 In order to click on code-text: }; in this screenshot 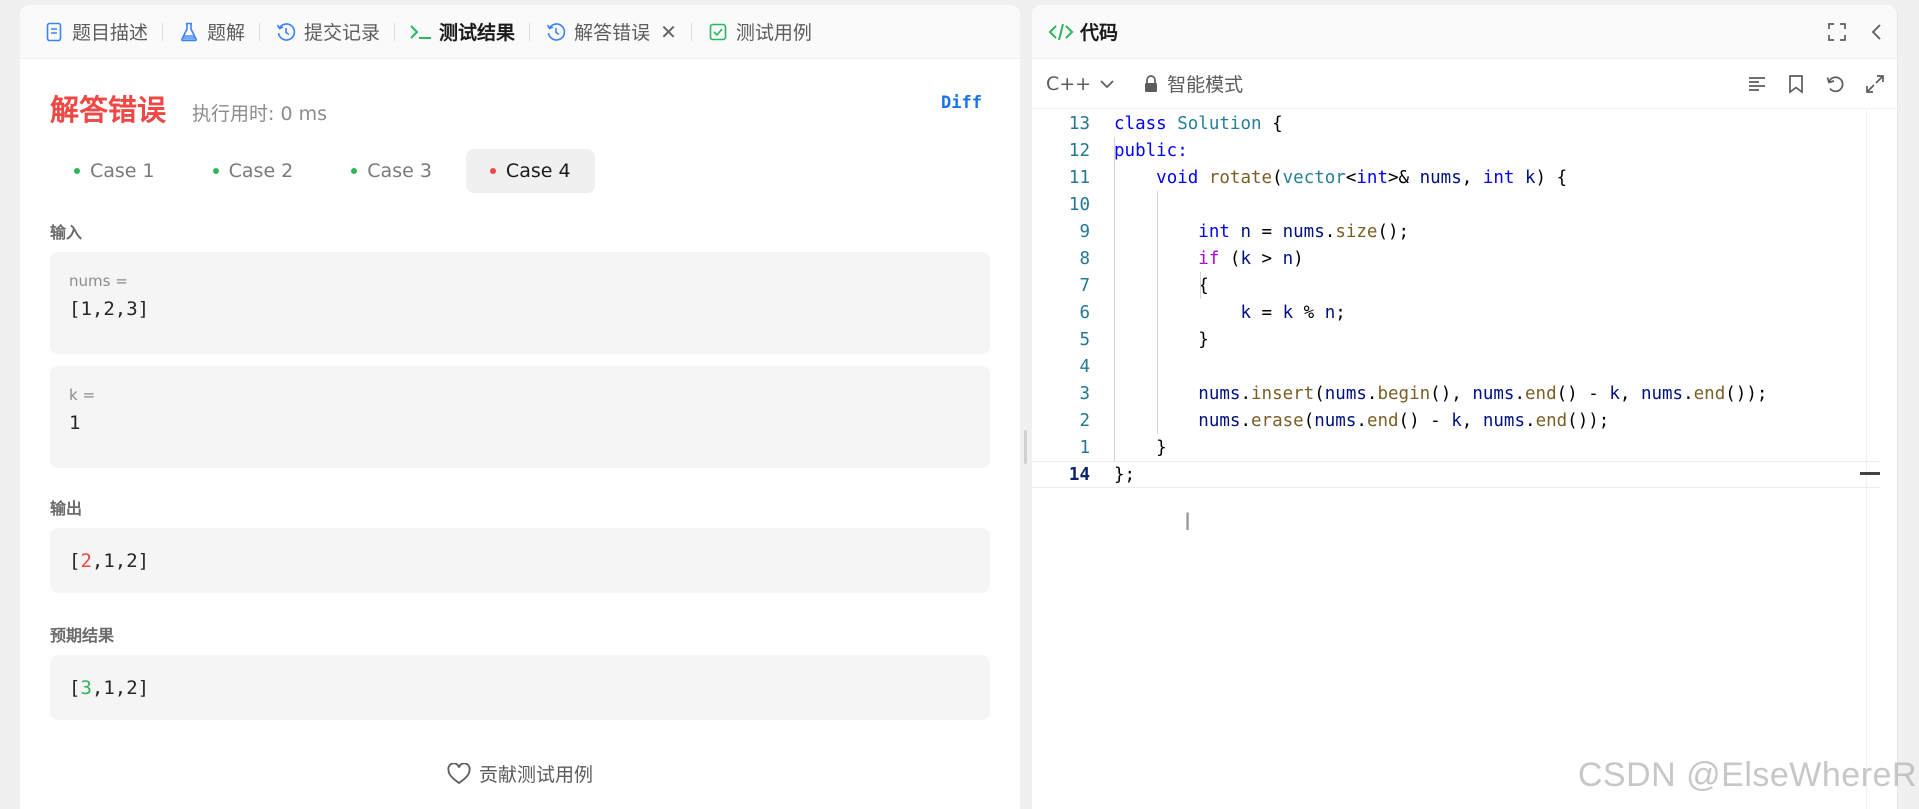, I will do `click(1125, 474)`.